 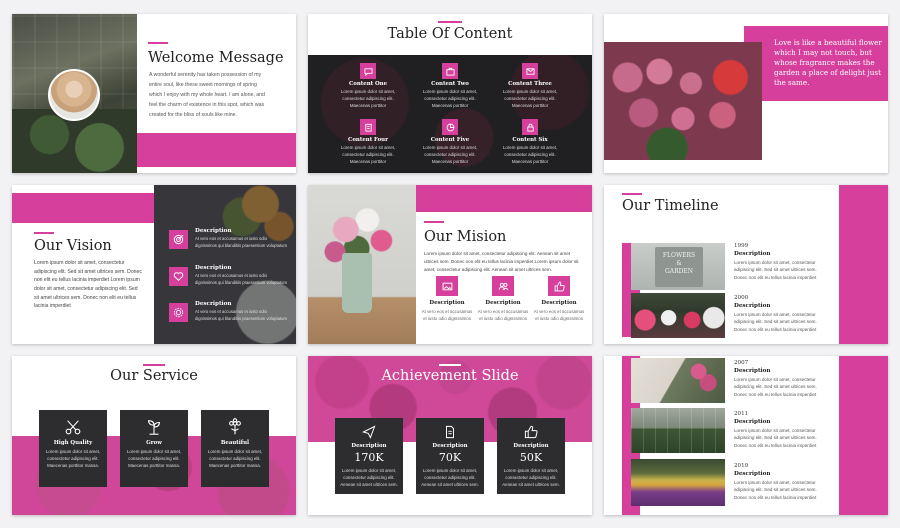 I want to click on sprout-icon, so click(x=154, y=429).